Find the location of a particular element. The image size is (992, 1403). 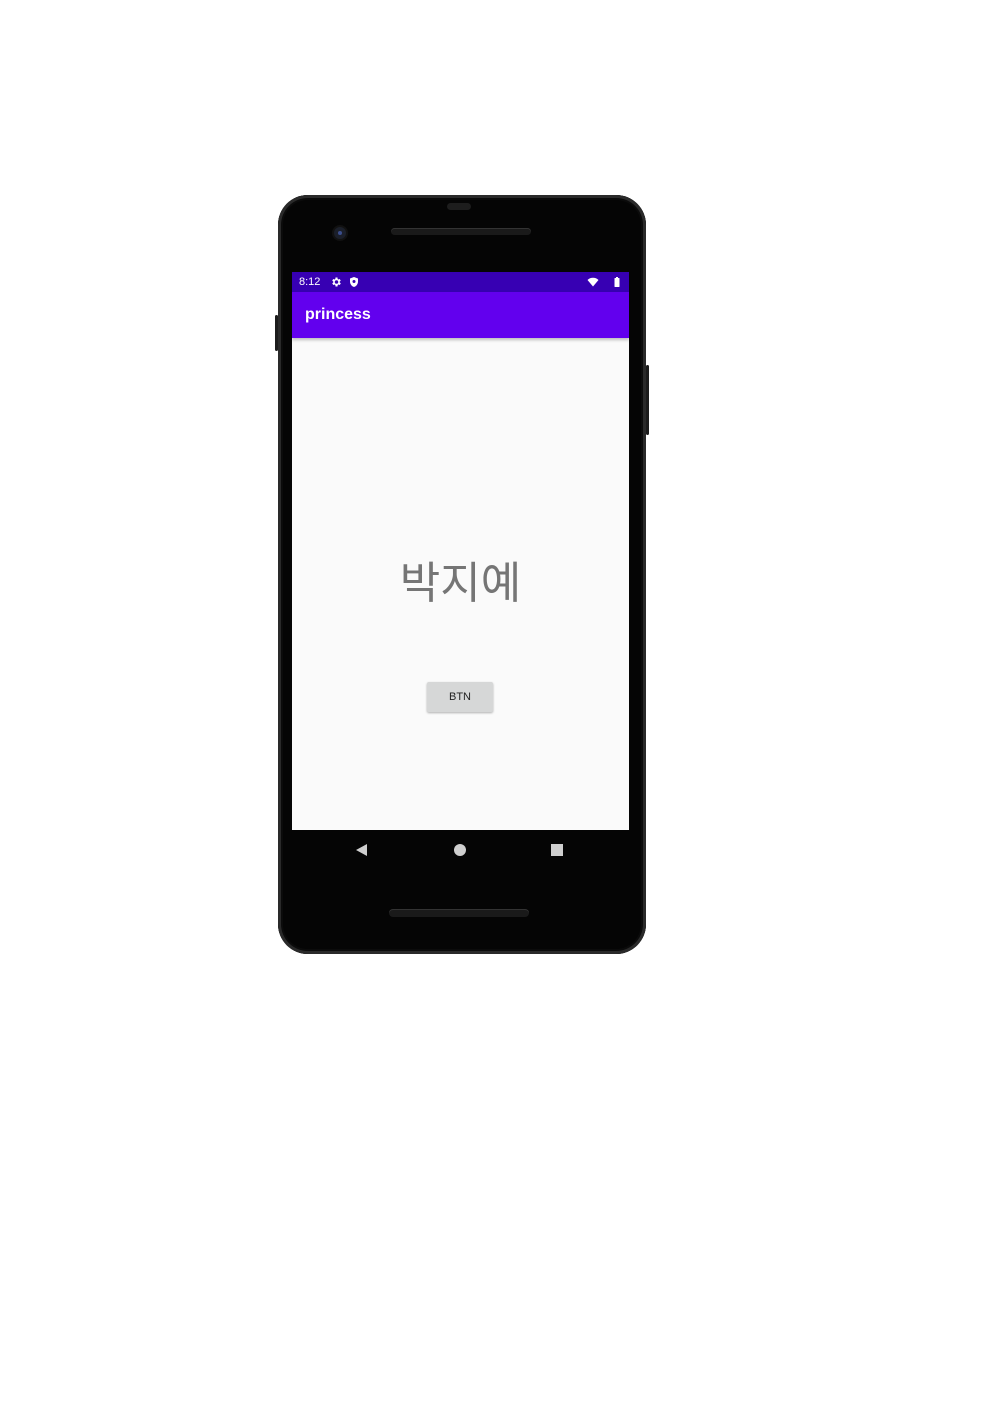

home-circle-icon is located at coordinates (460, 850).